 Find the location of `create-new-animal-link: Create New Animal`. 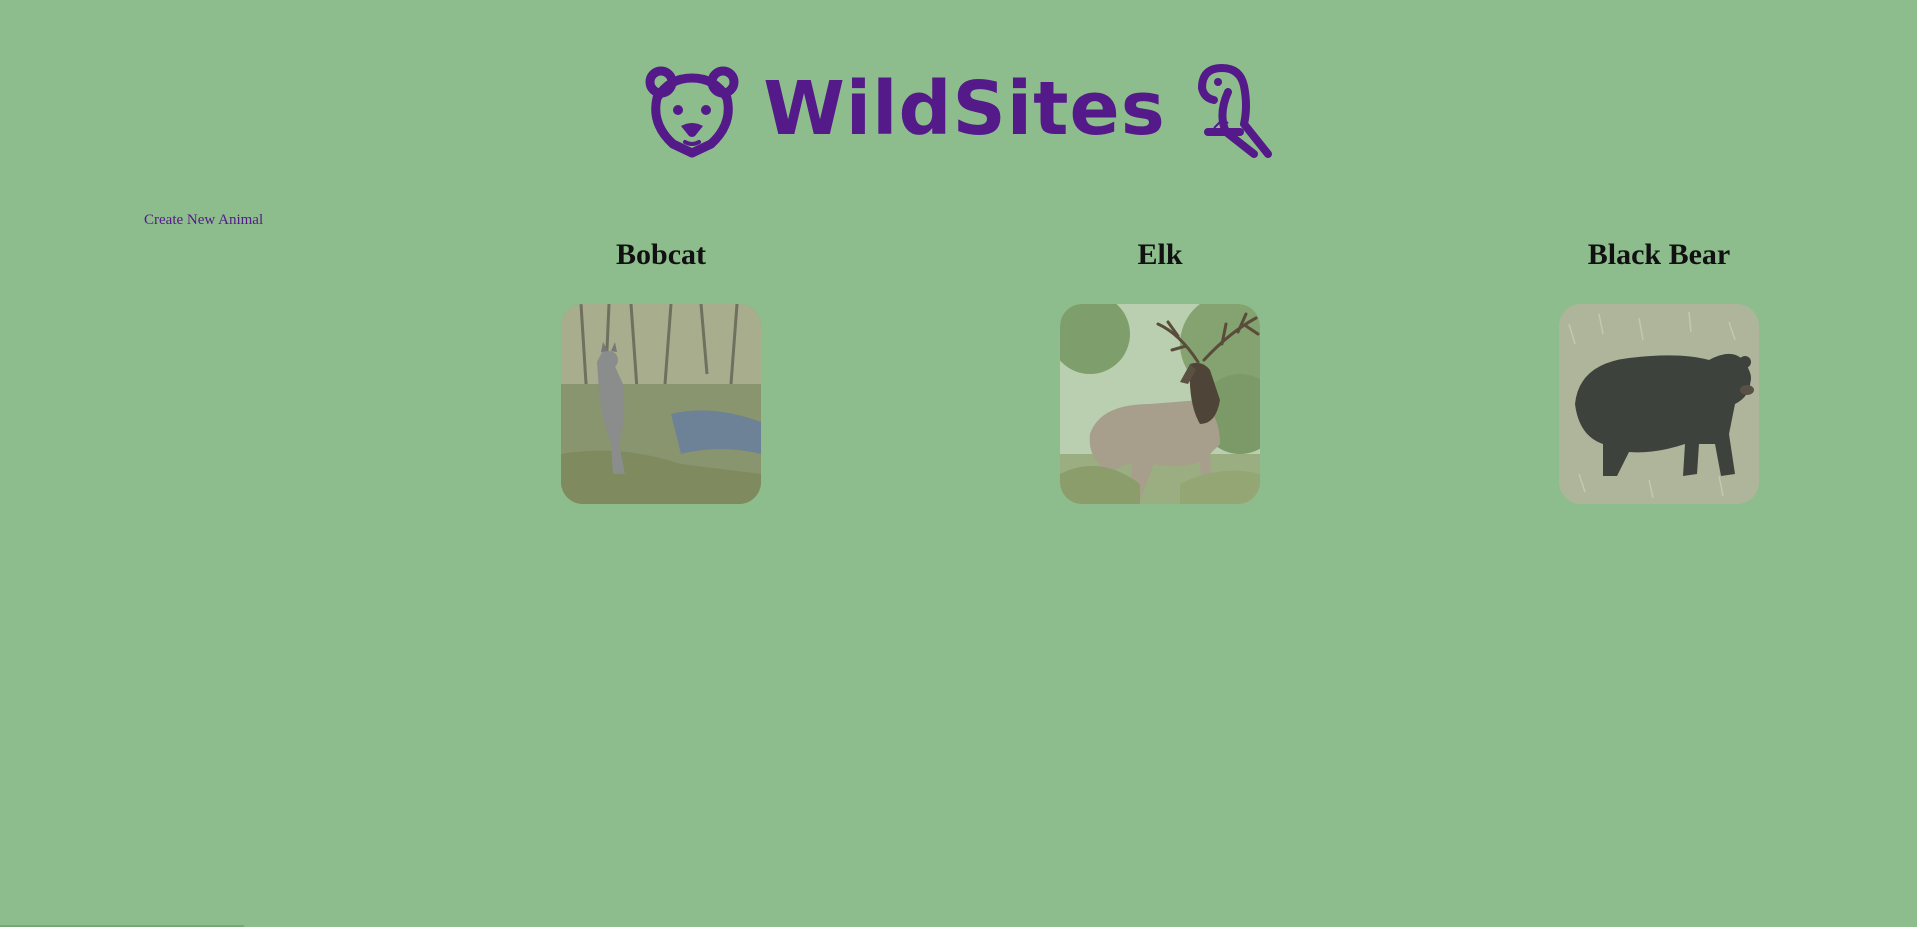

create-new-animal-link: Create New Animal is located at coordinates (203, 220).